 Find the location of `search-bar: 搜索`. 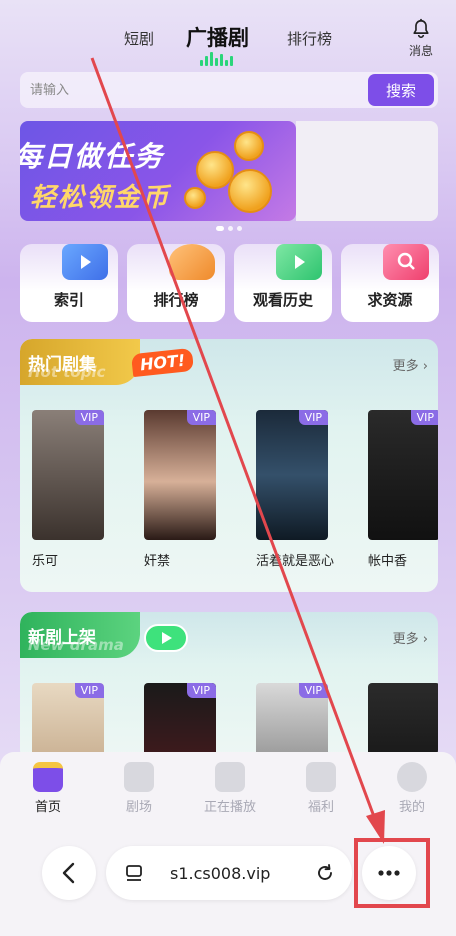

search-bar: 搜索 is located at coordinates (229, 90).